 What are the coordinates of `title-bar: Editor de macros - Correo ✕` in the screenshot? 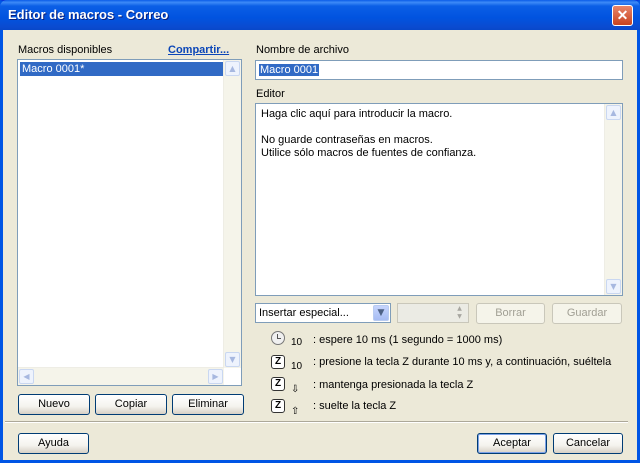 It's located at (320, 15).